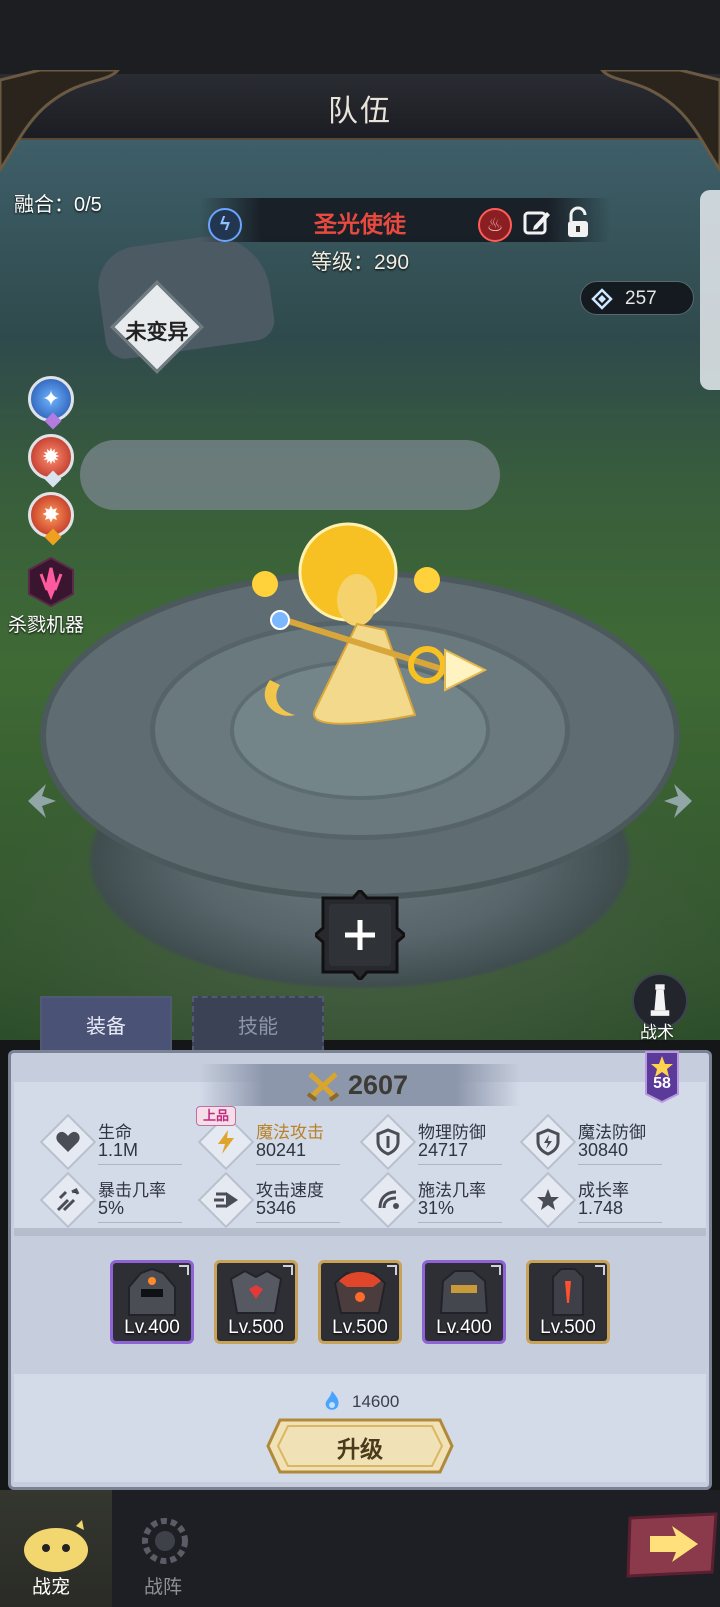 The width and height of the screenshot is (720, 1607). What do you see at coordinates (58, 205) in the screenshot?
I see `fusion-count: 融合：0/5` at bounding box center [58, 205].